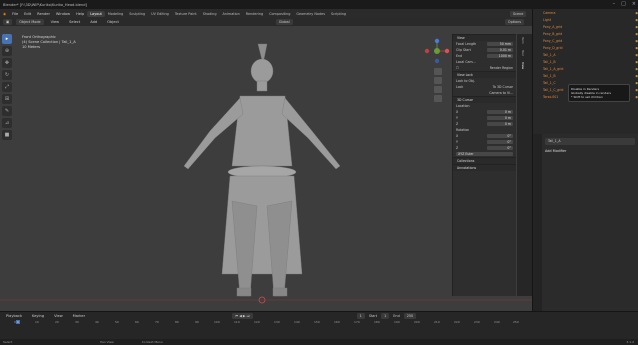  What do you see at coordinates (437, 41) in the screenshot?
I see `gizmo-z-axis-icon` at bounding box center [437, 41].